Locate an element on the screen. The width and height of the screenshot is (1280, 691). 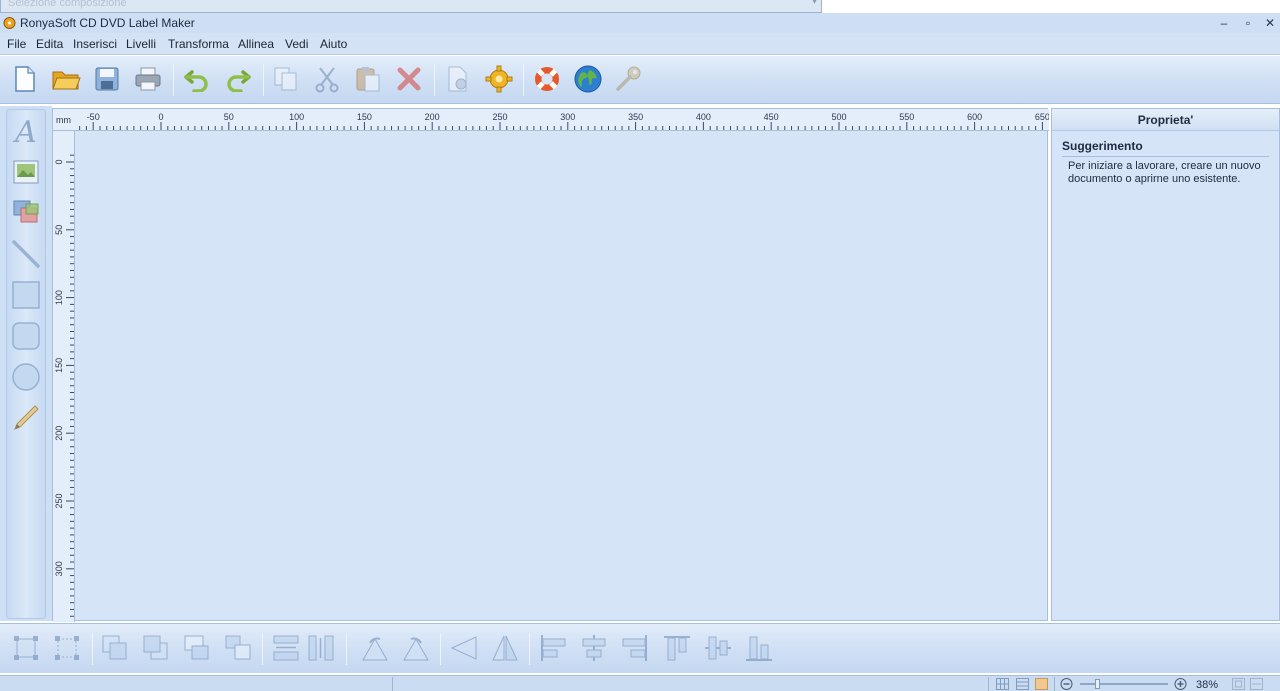
bring-forward-icon is located at coordinates (197, 648).